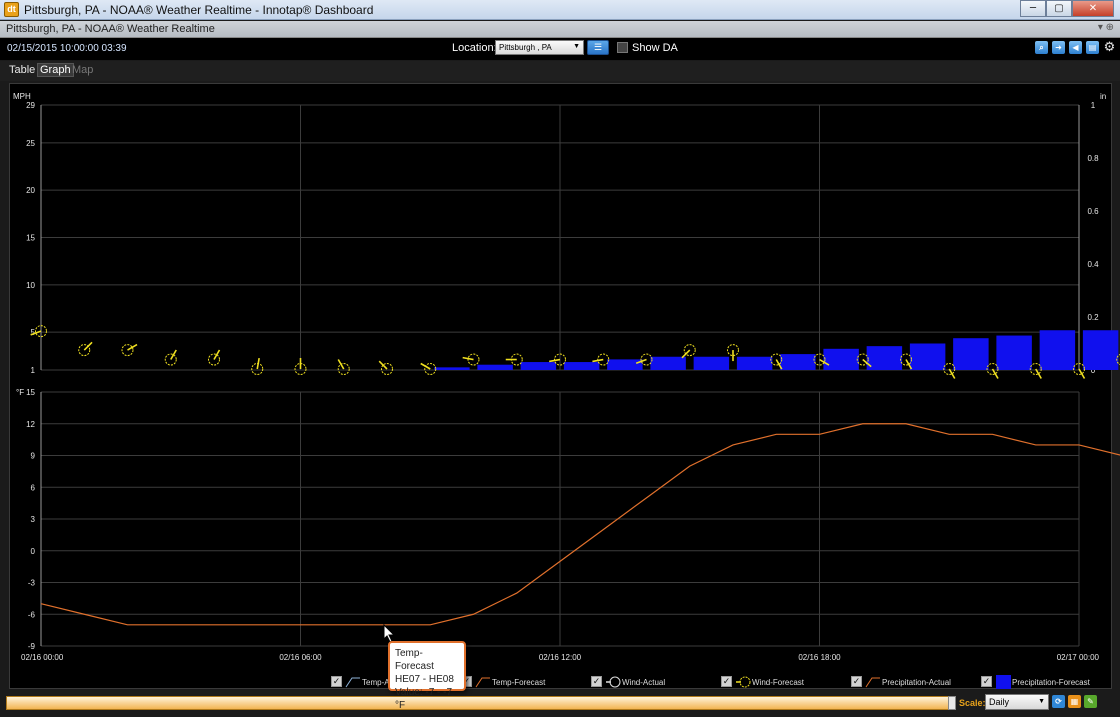  Describe the element at coordinates (20, 392) in the screenshot. I see `y-axis-title: °F` at that location.